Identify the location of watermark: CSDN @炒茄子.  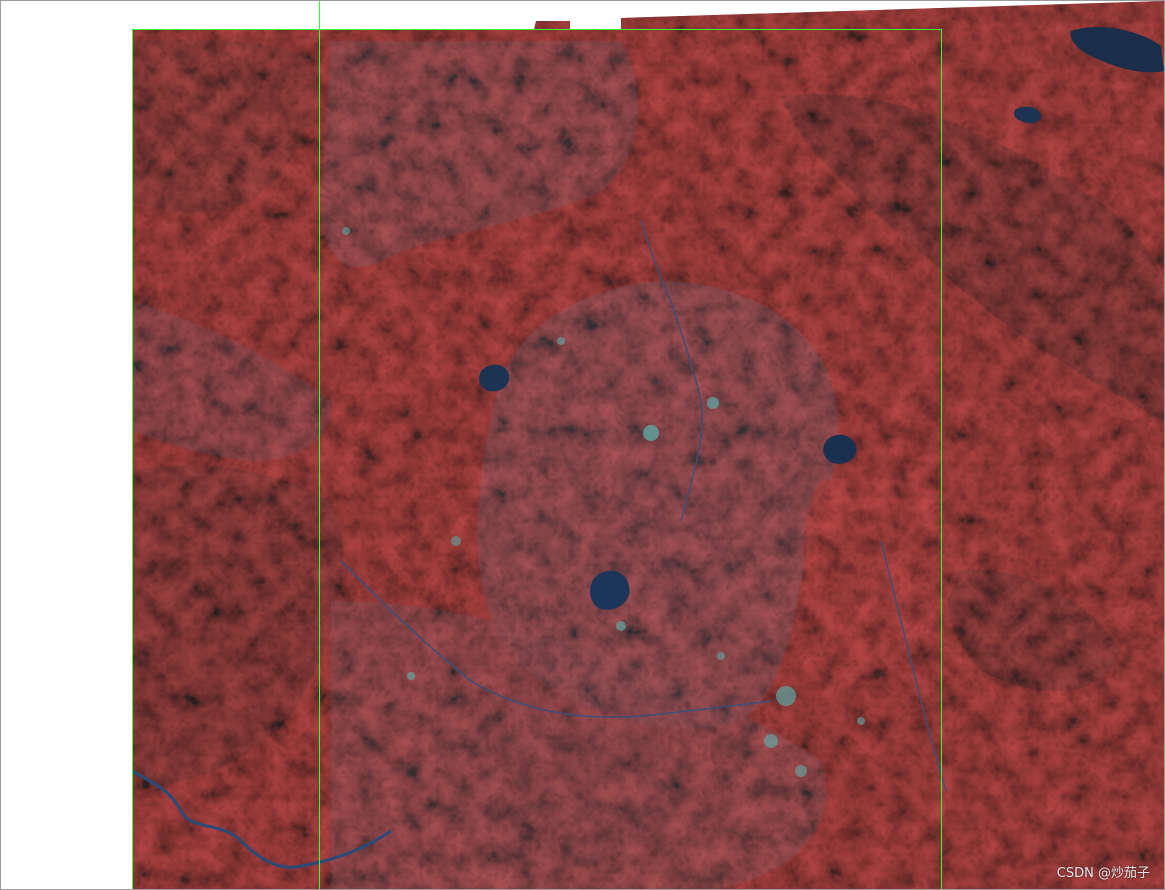
(1103, 873).